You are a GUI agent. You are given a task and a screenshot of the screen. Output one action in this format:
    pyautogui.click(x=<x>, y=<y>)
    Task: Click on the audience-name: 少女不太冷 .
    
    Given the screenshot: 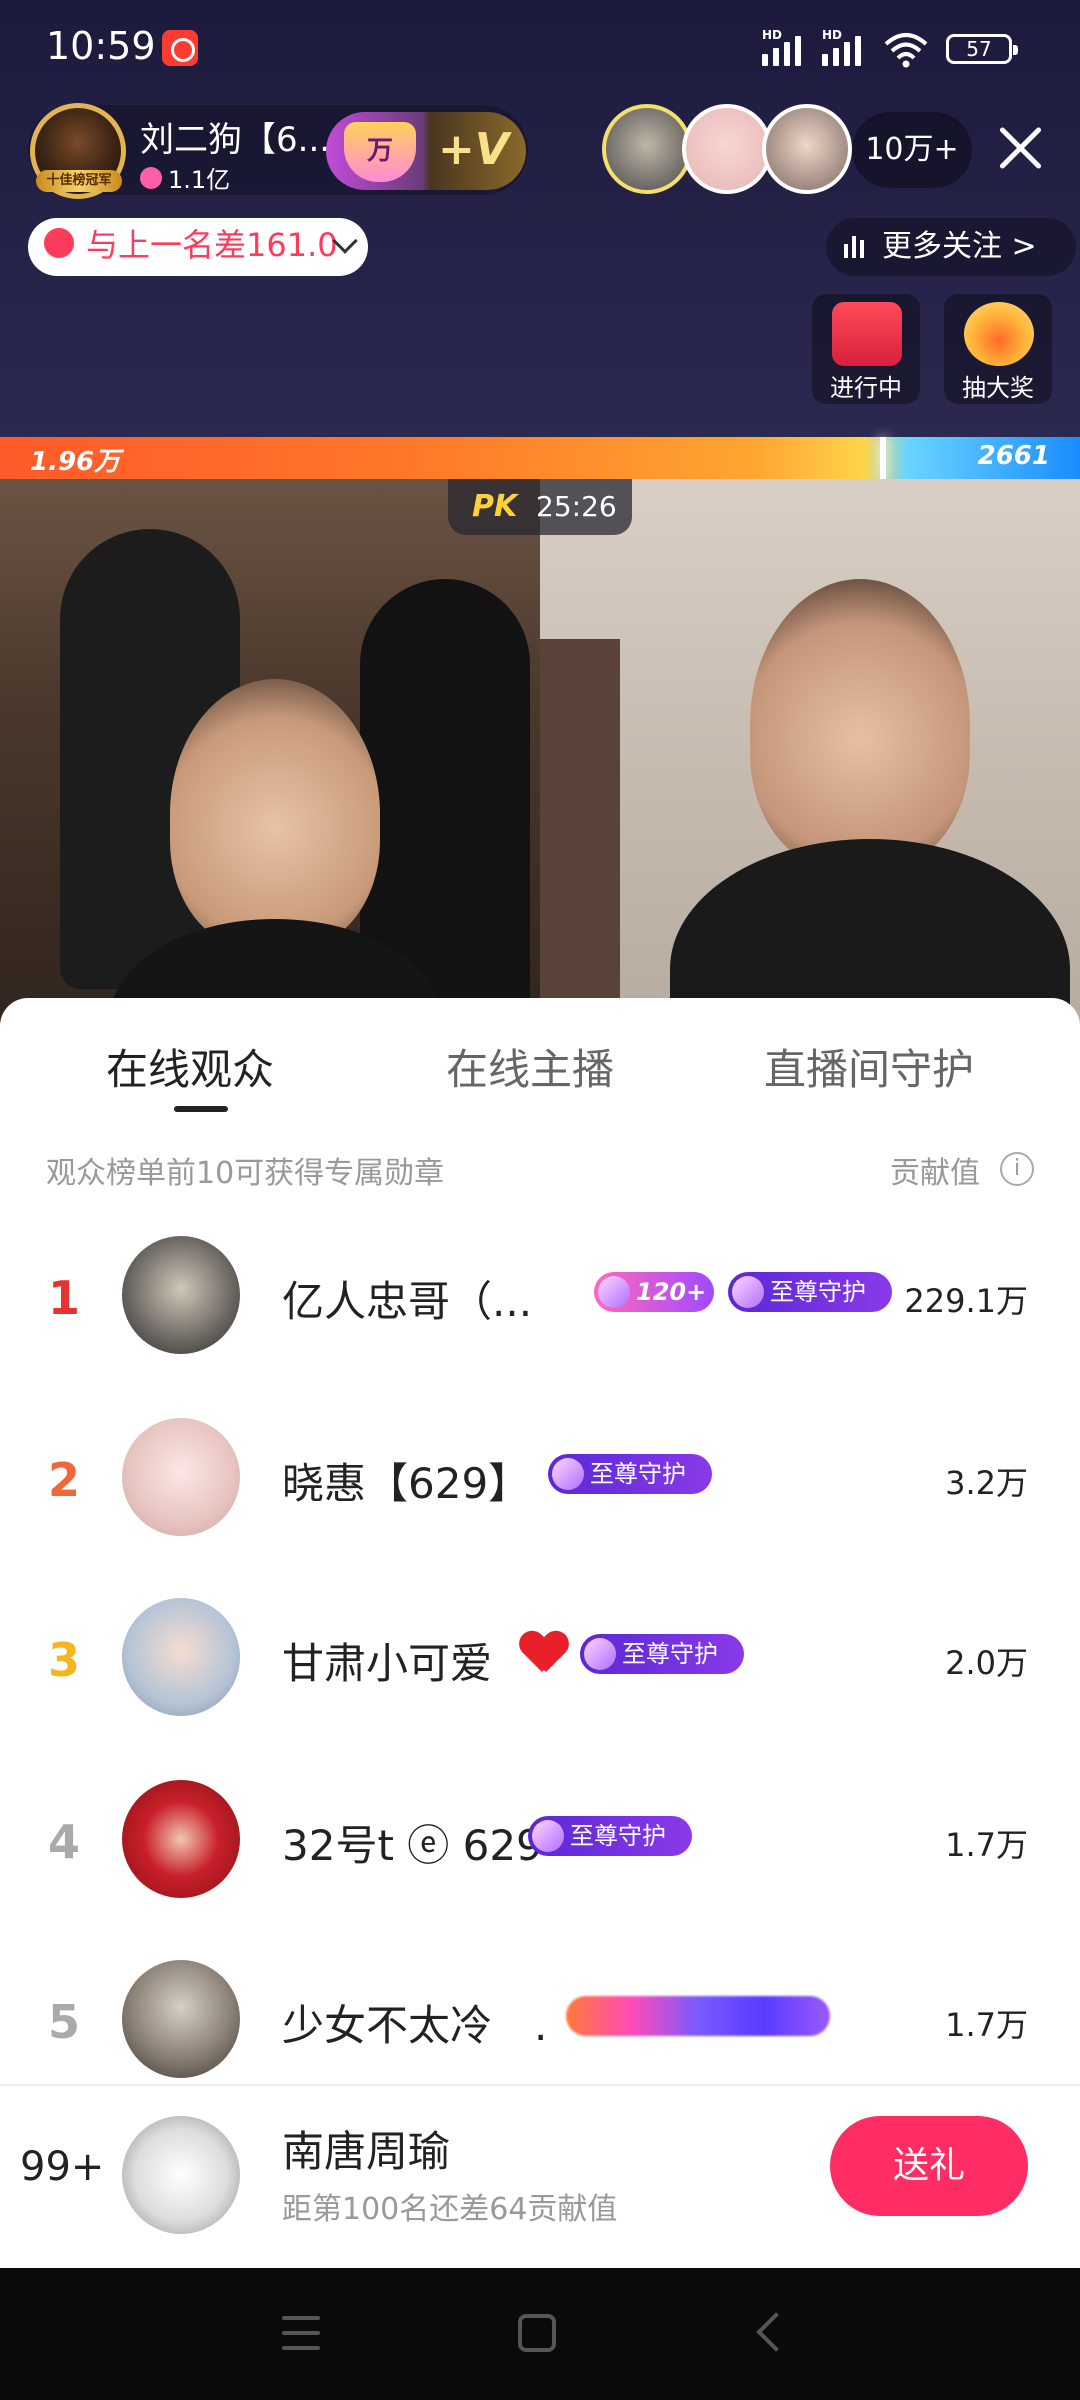 What is the action you would take?
    pyautogui.click(x=415, y=2025)
    